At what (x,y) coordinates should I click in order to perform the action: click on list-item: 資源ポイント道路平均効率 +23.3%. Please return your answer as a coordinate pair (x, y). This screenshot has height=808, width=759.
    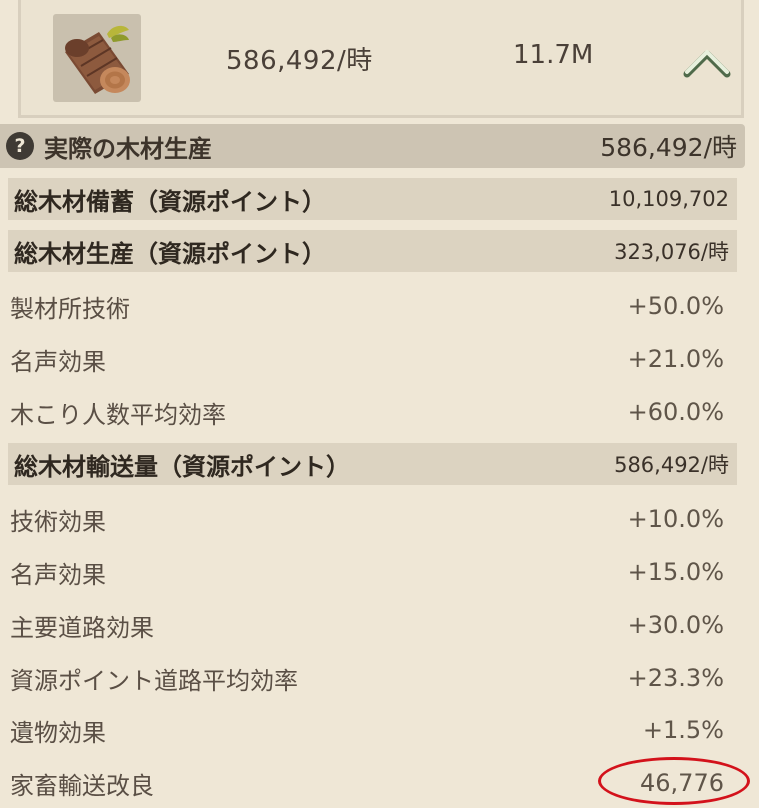
    Looking at the image, I should click on (379, 678).